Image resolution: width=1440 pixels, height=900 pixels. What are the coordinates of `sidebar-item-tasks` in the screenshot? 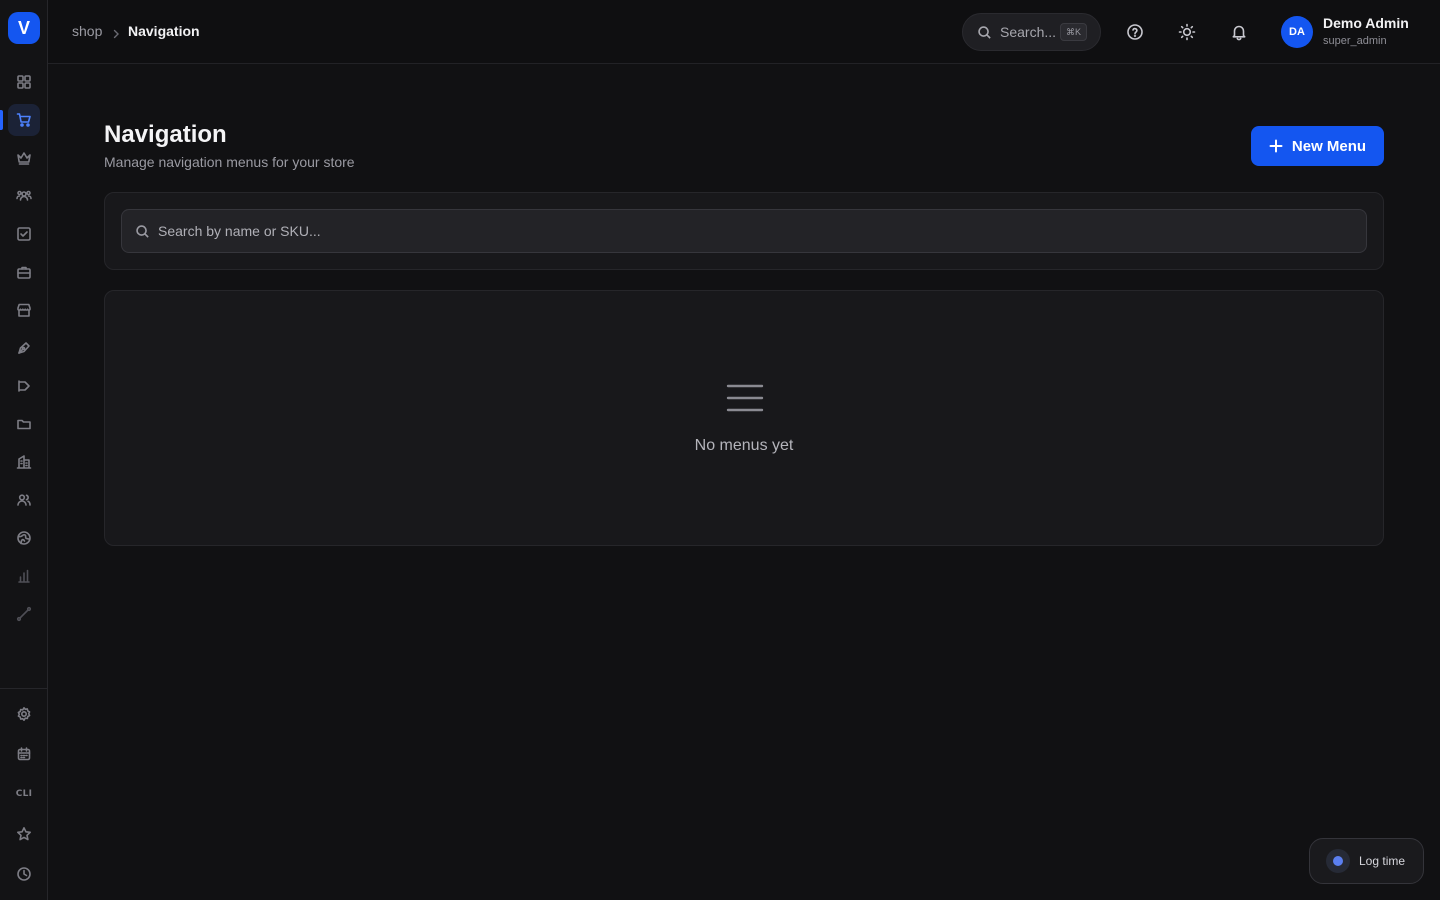 It's located at (24, 234).